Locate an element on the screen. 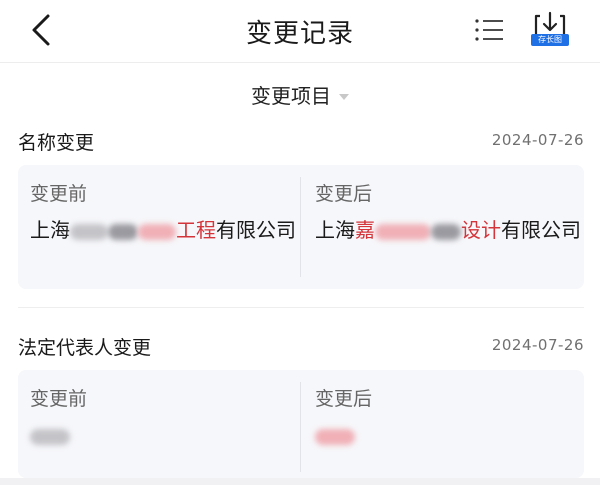  save-long-image-badge: 存长图 is located at coordinates (550, 40).